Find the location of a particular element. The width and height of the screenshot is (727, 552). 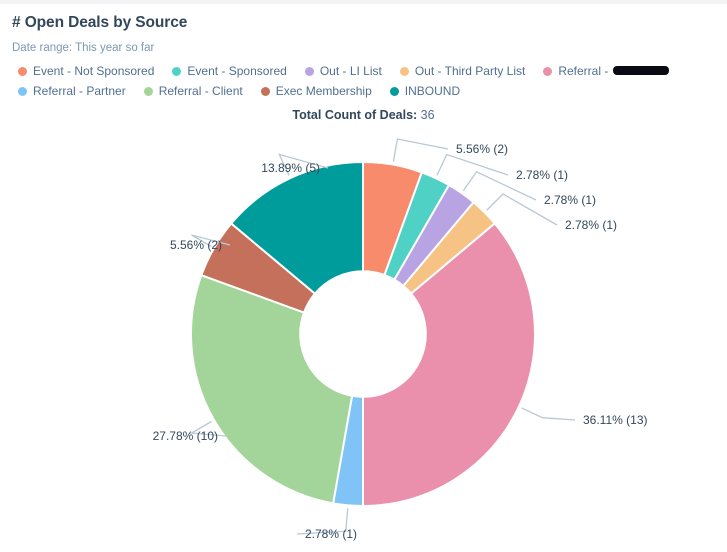

legend-item-label: INBOUND is located at coordinates (432, 91).